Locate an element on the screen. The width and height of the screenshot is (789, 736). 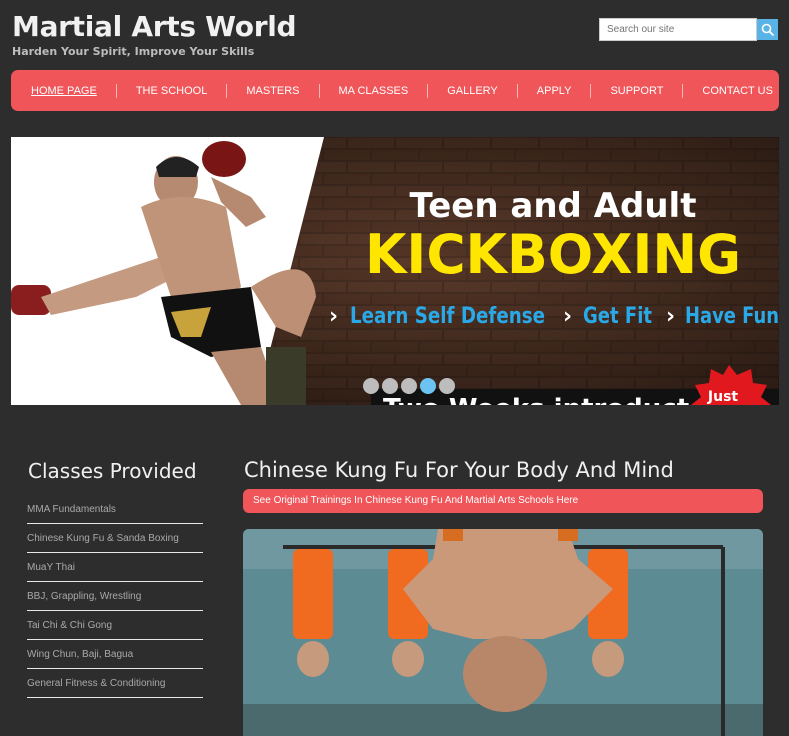
search-input is located at coordinates (678, 29).